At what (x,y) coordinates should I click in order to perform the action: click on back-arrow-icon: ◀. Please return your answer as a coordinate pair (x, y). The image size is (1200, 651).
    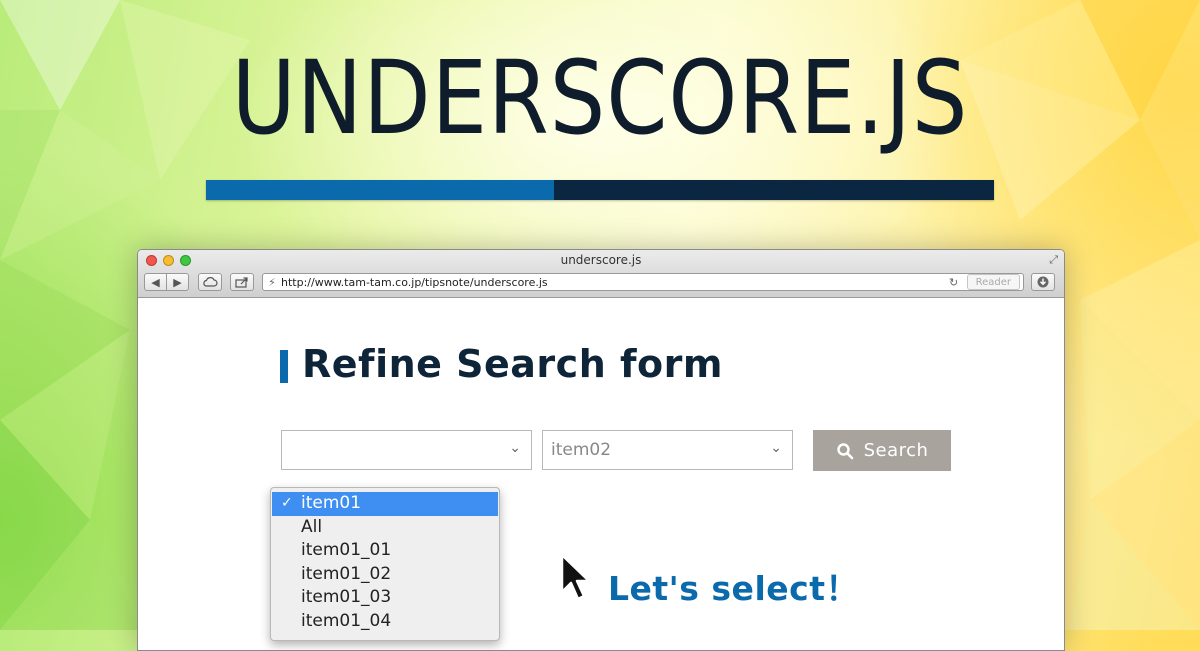
    Looking at the image, I should click on (155, 282).